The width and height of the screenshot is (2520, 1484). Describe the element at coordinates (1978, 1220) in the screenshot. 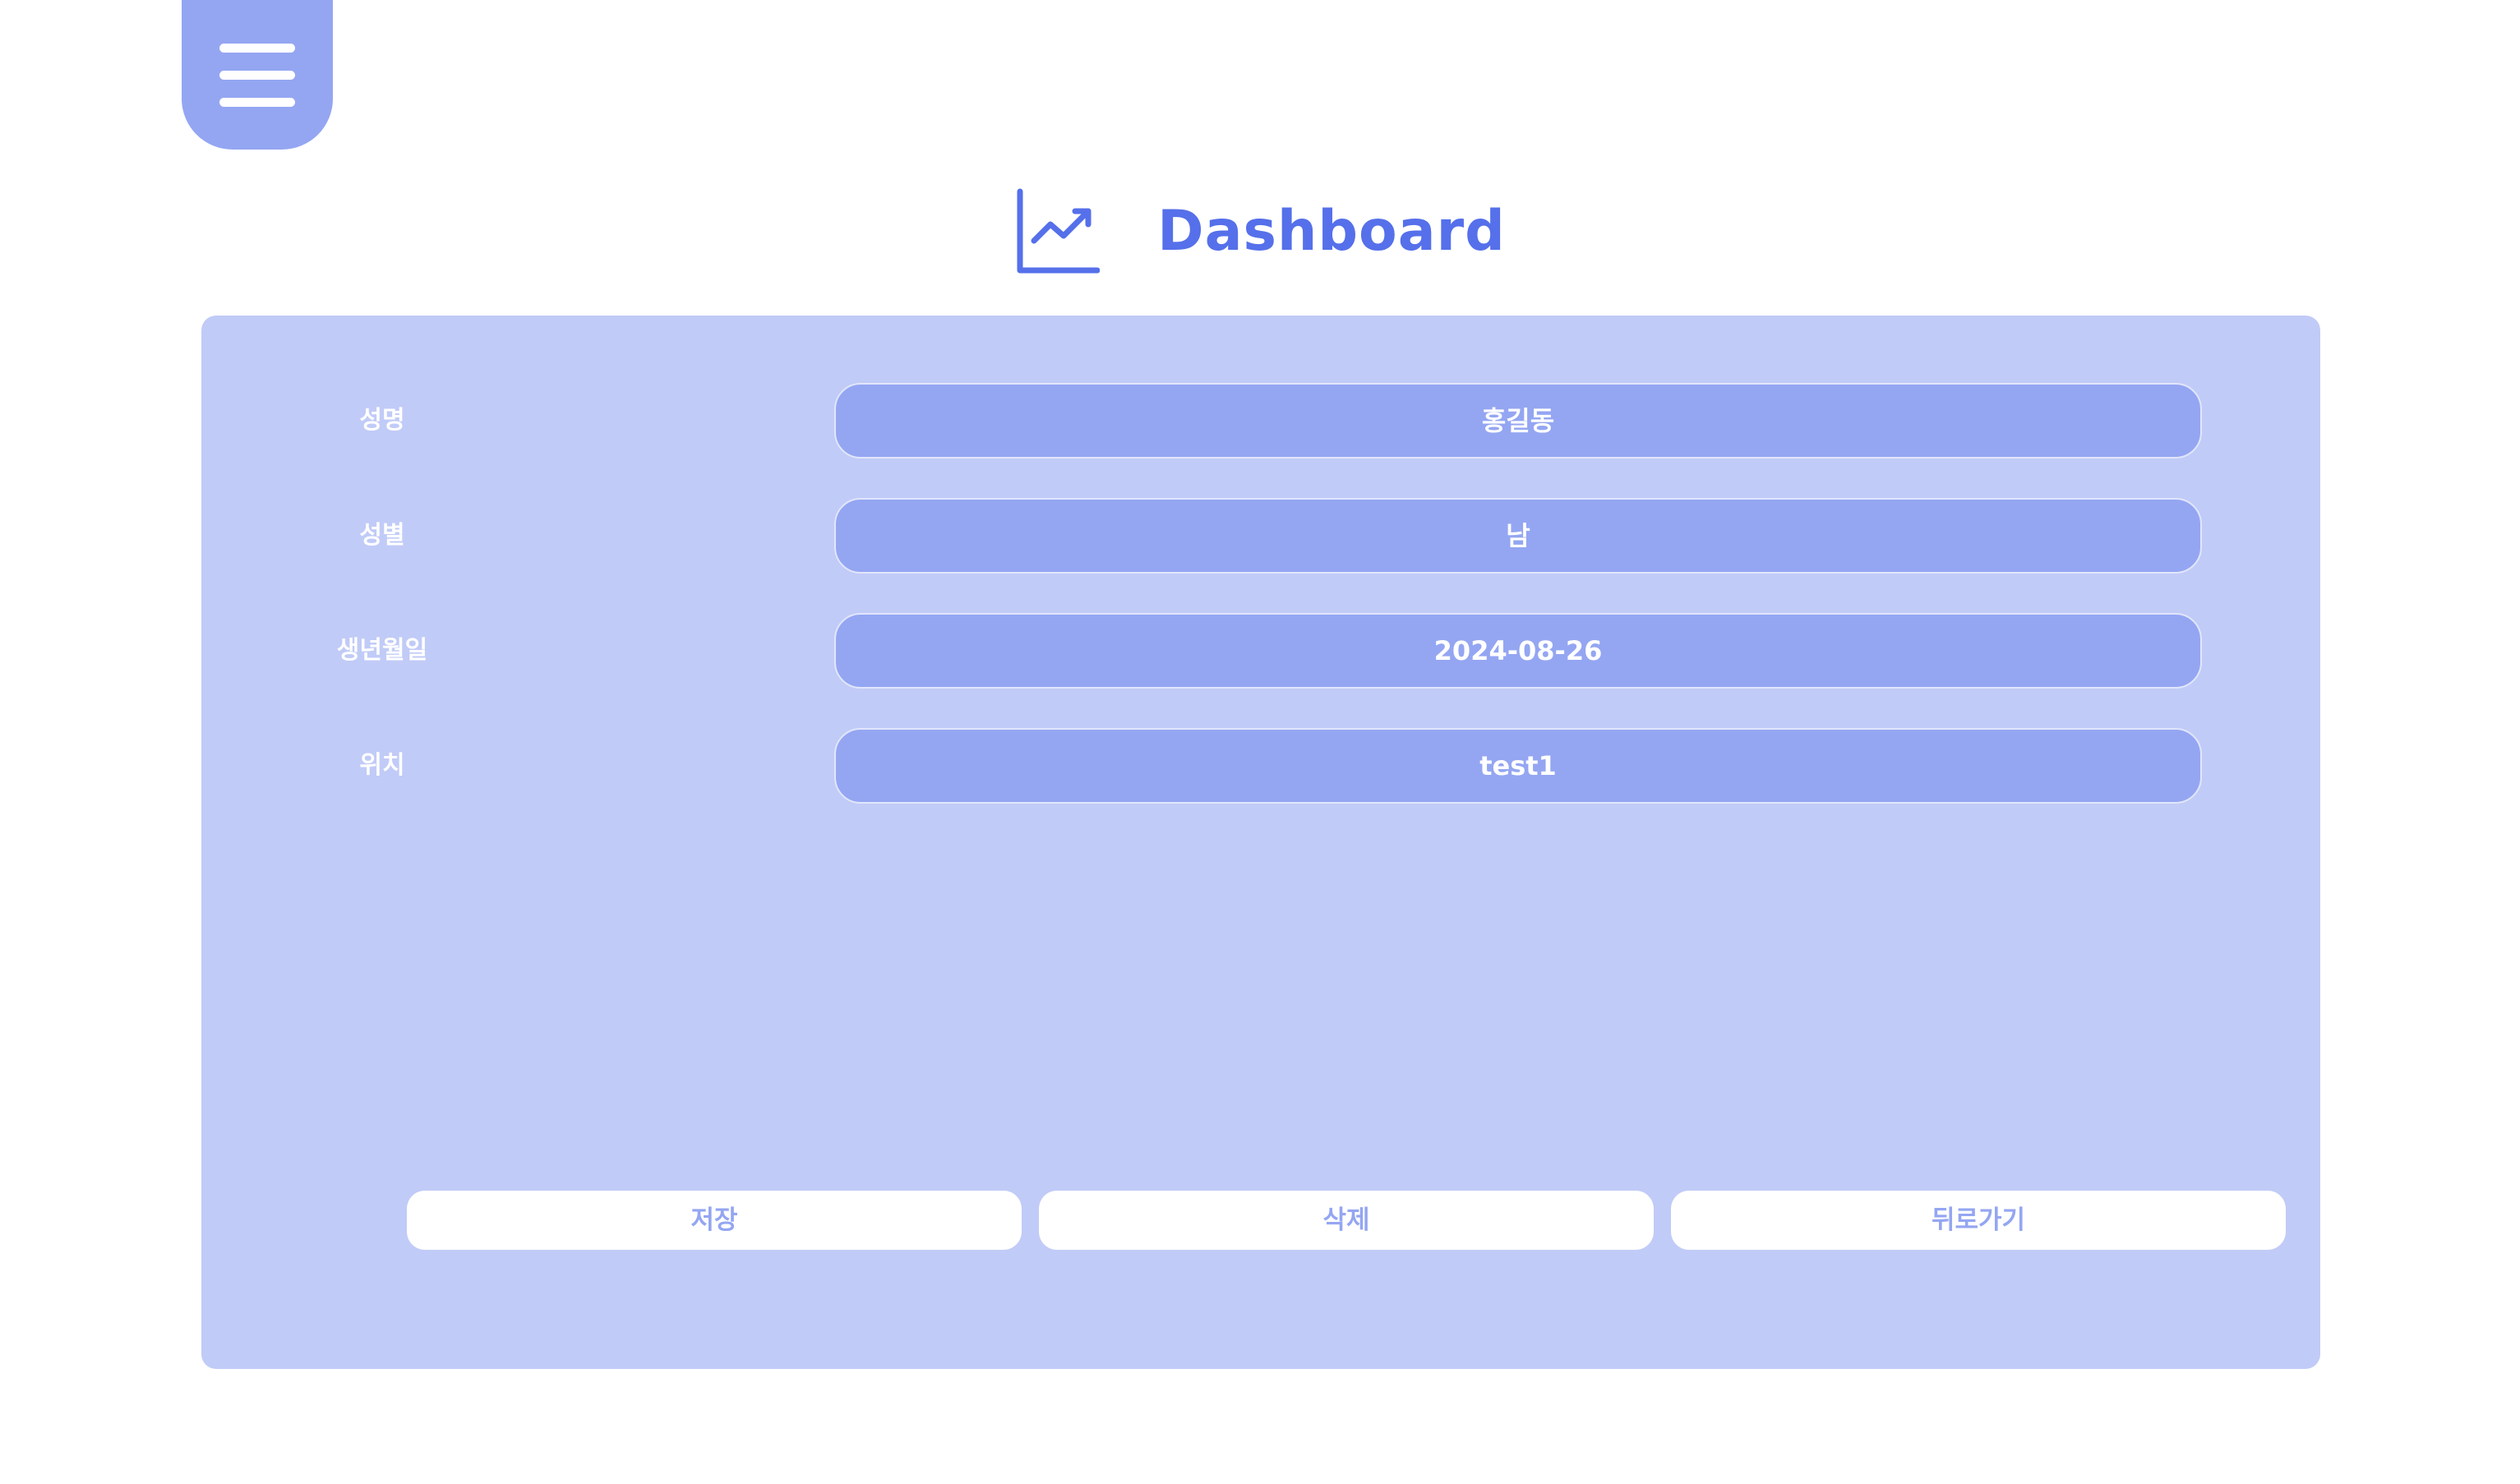

I see `back-button: 뒤로가기` at that location.